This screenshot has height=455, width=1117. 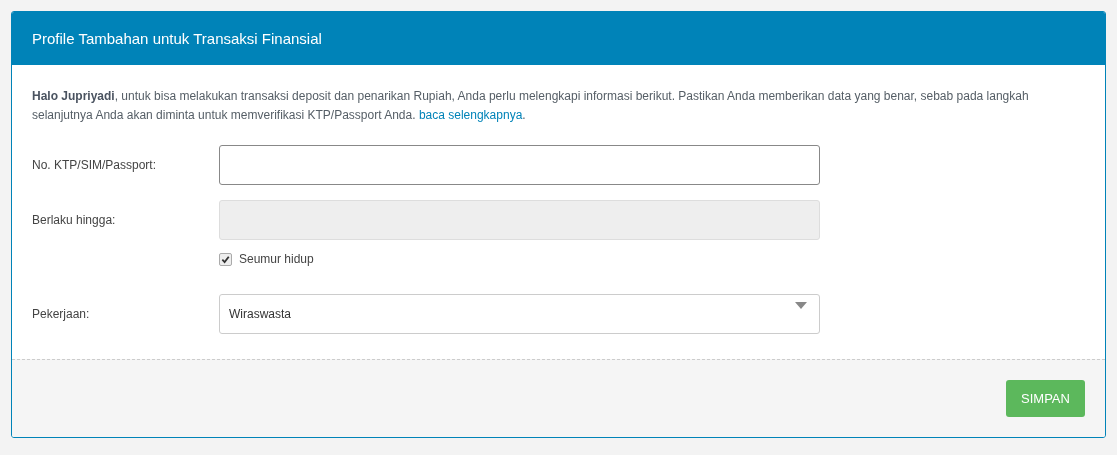 What do you see at coordinates (95, 165) in the screenshot?
I see `field-label: No. KTP/SIM/Passport:` at bounding box center [95, 165].